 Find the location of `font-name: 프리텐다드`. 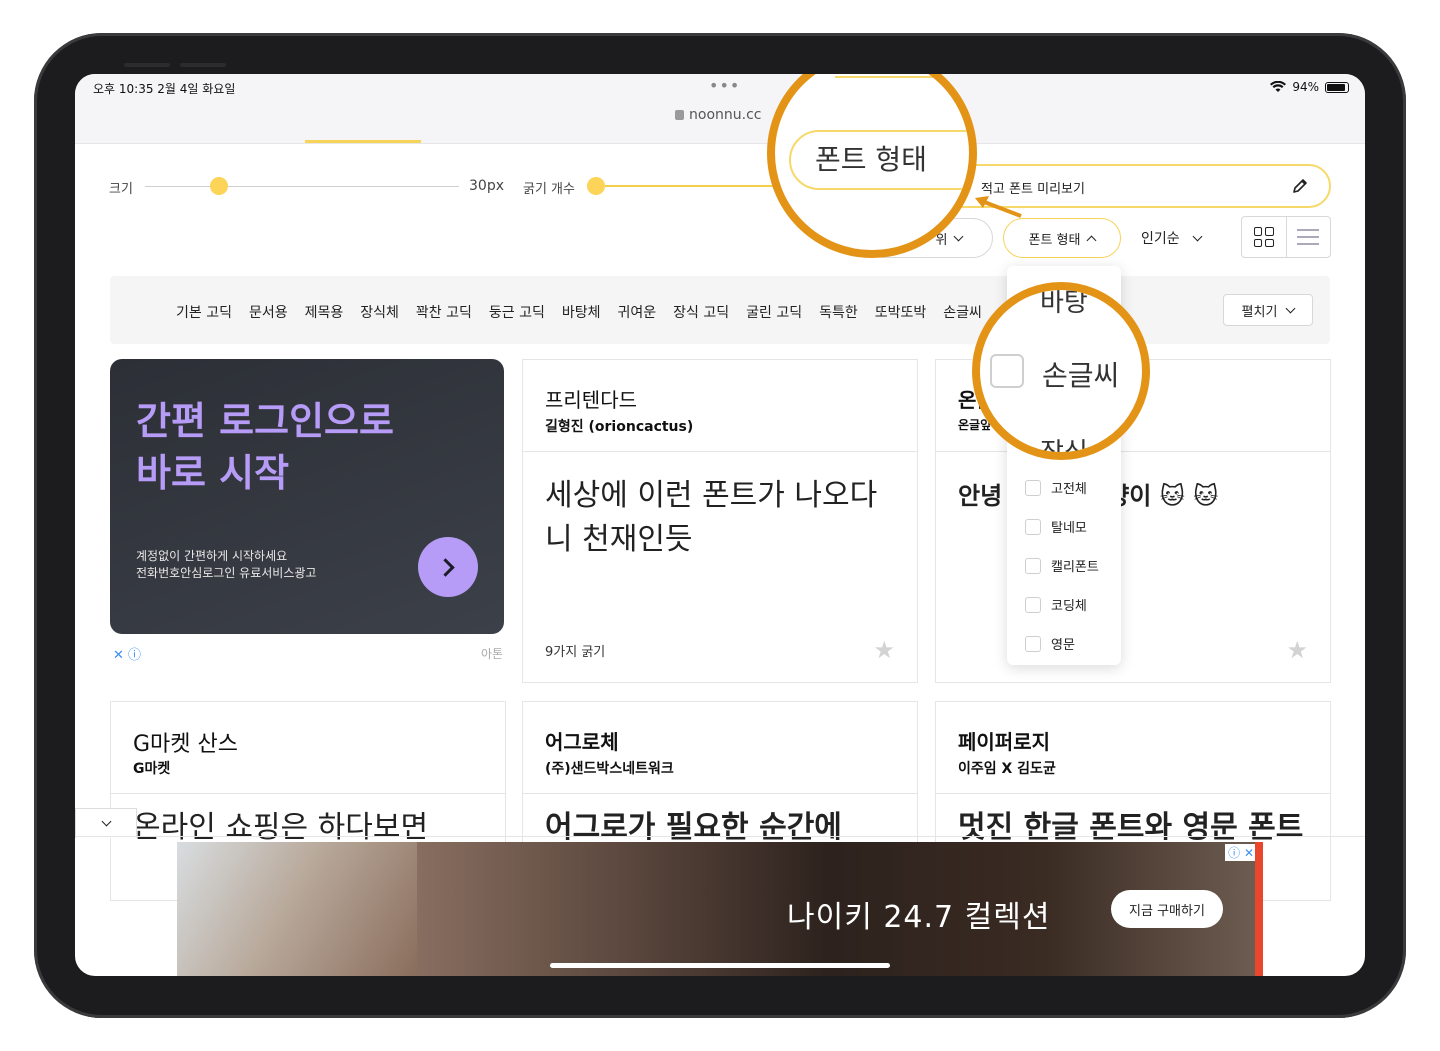

font-name: 프리텐다드 is located at coordinates (591, 400).